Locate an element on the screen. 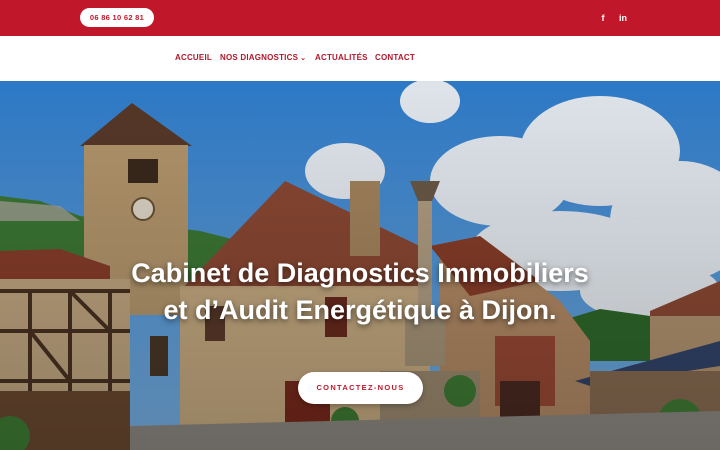 This screenshot has width=720, height=450. top-bar: 06 86 10 62 81 f in is located at coordinates (360, 18).